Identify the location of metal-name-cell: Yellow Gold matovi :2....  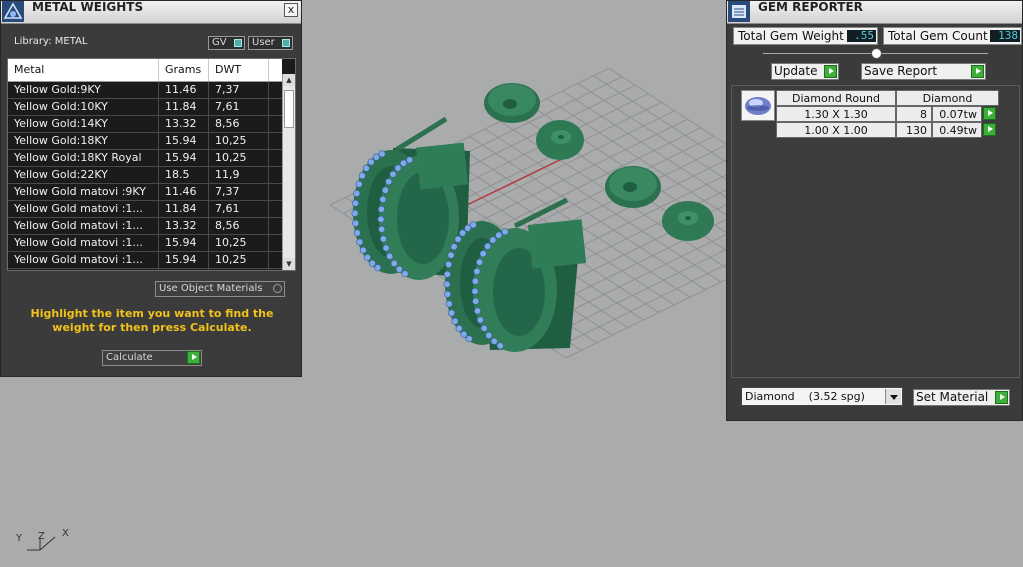
(83, 269).